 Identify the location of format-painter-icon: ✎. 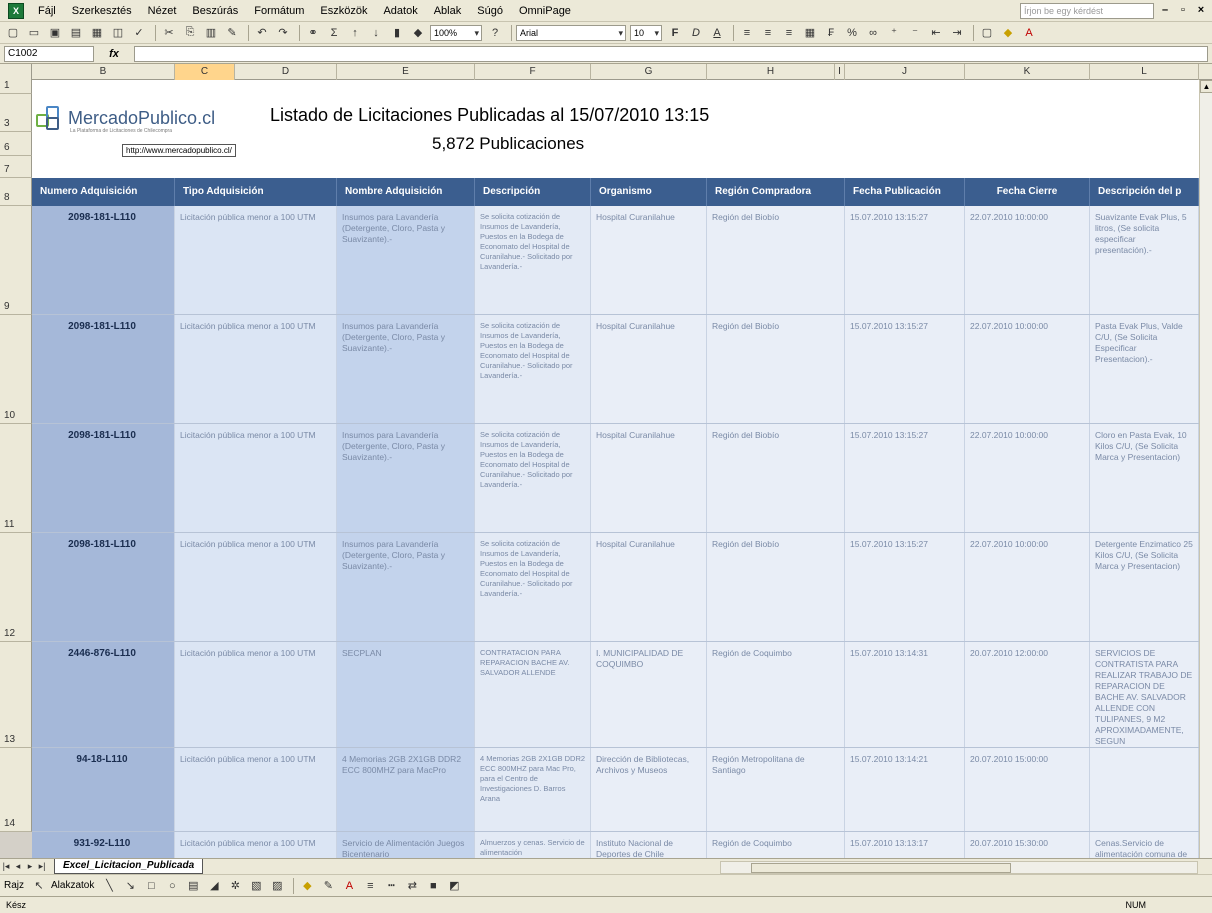
(232, 33).